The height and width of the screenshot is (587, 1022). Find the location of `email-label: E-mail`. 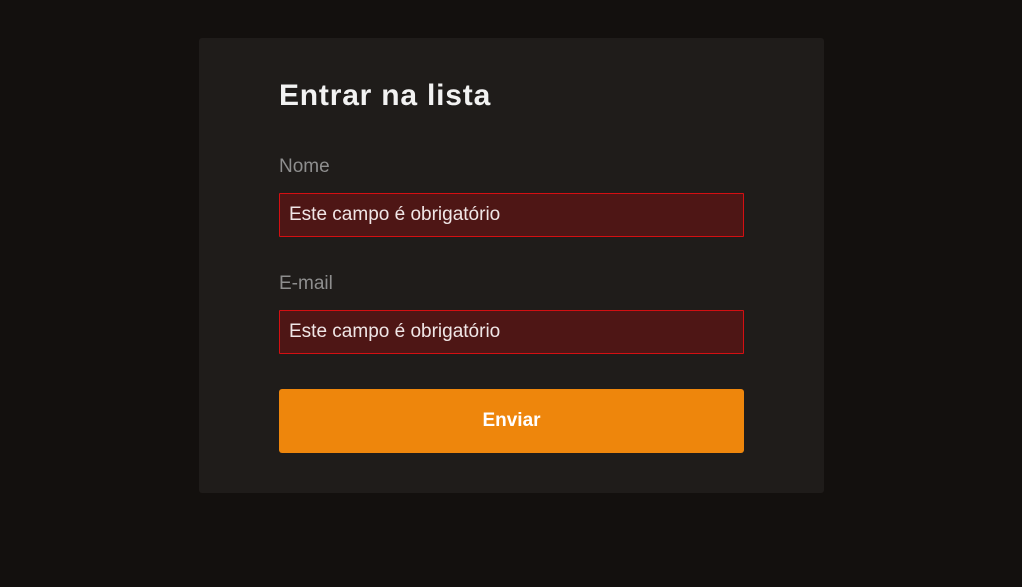

email-label: E-mail is located at coordinates (306, 283).